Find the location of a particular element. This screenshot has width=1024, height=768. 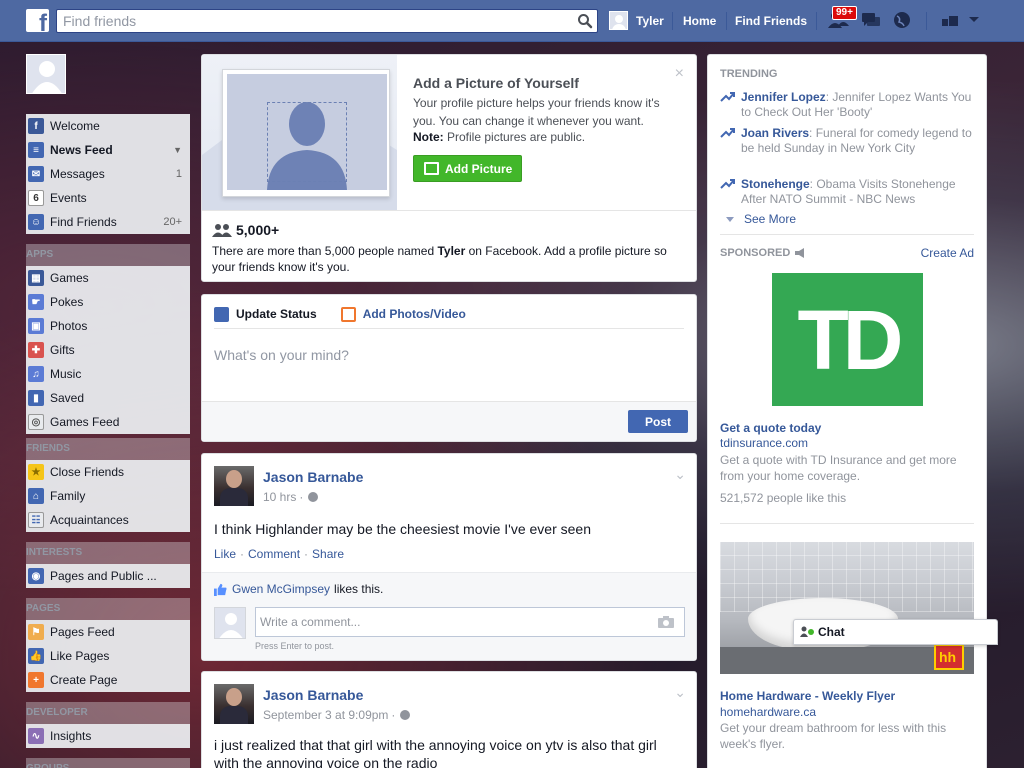

sidebar-item-games-feed: ◎ Games Feed is located at coordinates (108, 422).